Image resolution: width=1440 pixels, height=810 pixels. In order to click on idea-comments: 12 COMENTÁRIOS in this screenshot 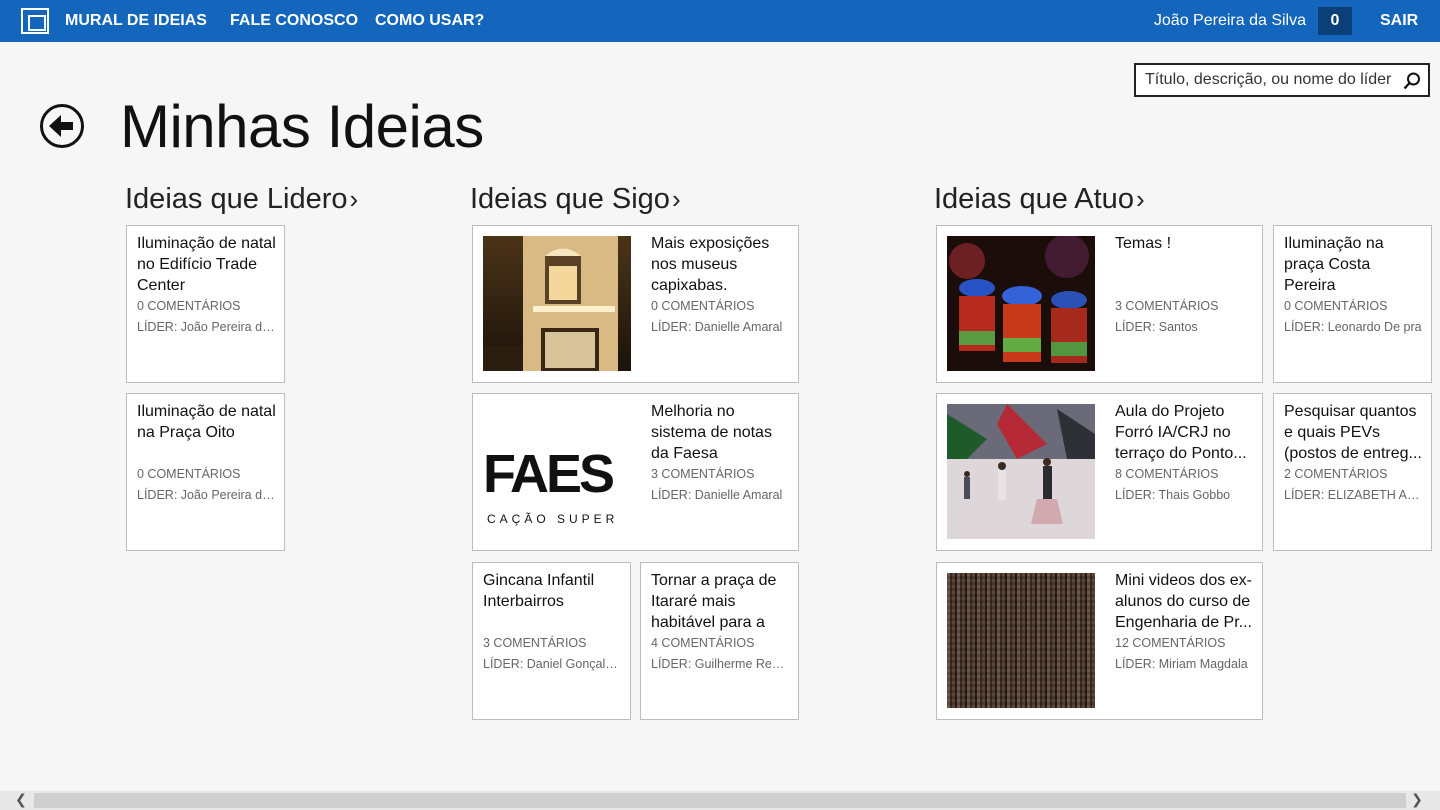, I will do `click(1170, 643)`.